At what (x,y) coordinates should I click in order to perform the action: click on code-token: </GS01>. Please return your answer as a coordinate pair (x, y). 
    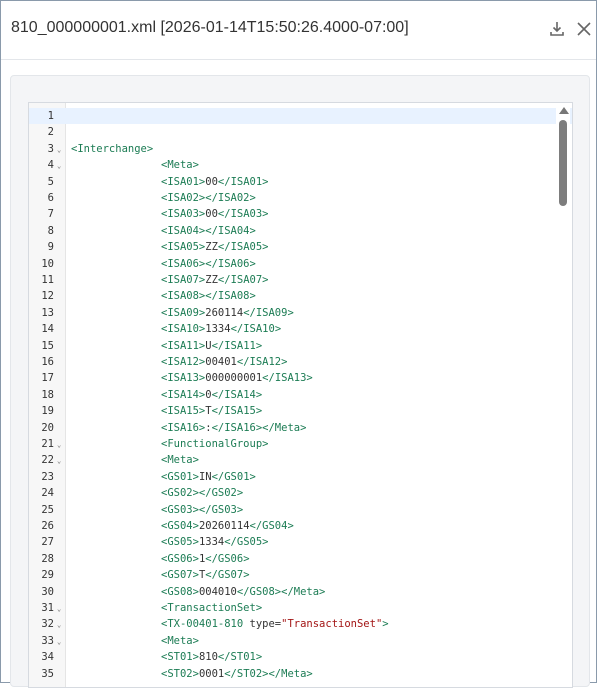
    Looking at the image, I should click on (233, 476).